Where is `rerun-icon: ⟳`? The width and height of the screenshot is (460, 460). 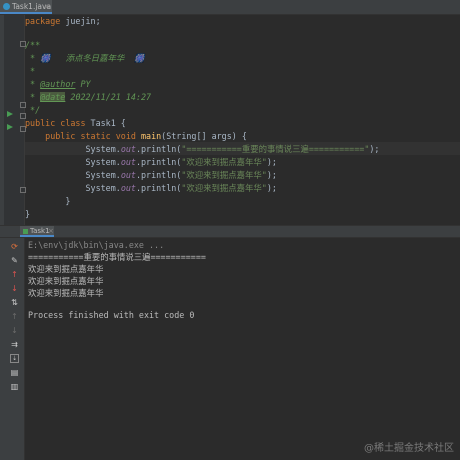 rerun-icon: ⟳ is located at coordinates (14, 246).